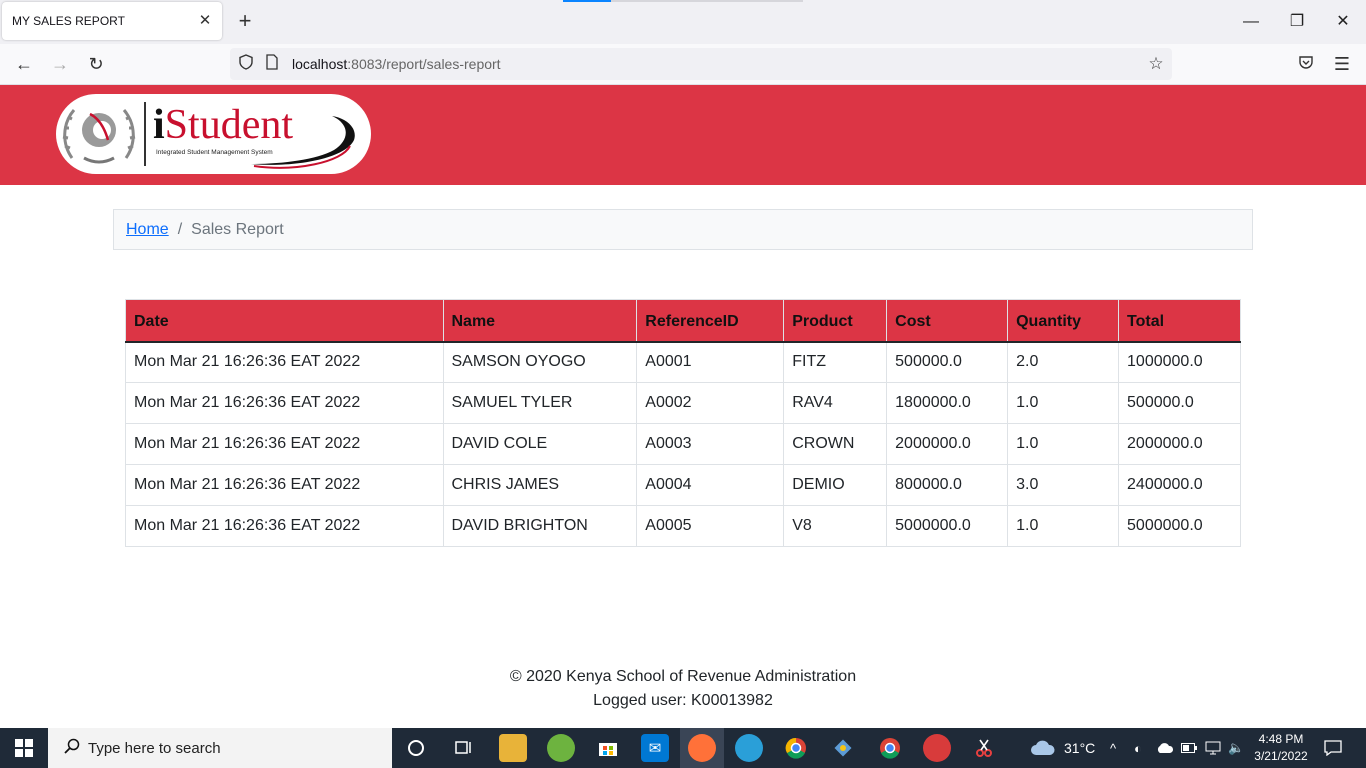  Describe the element at coordinates (214, 152) in the screenshot. I see `logo-tagline: Integrated Student Management System` at that location.